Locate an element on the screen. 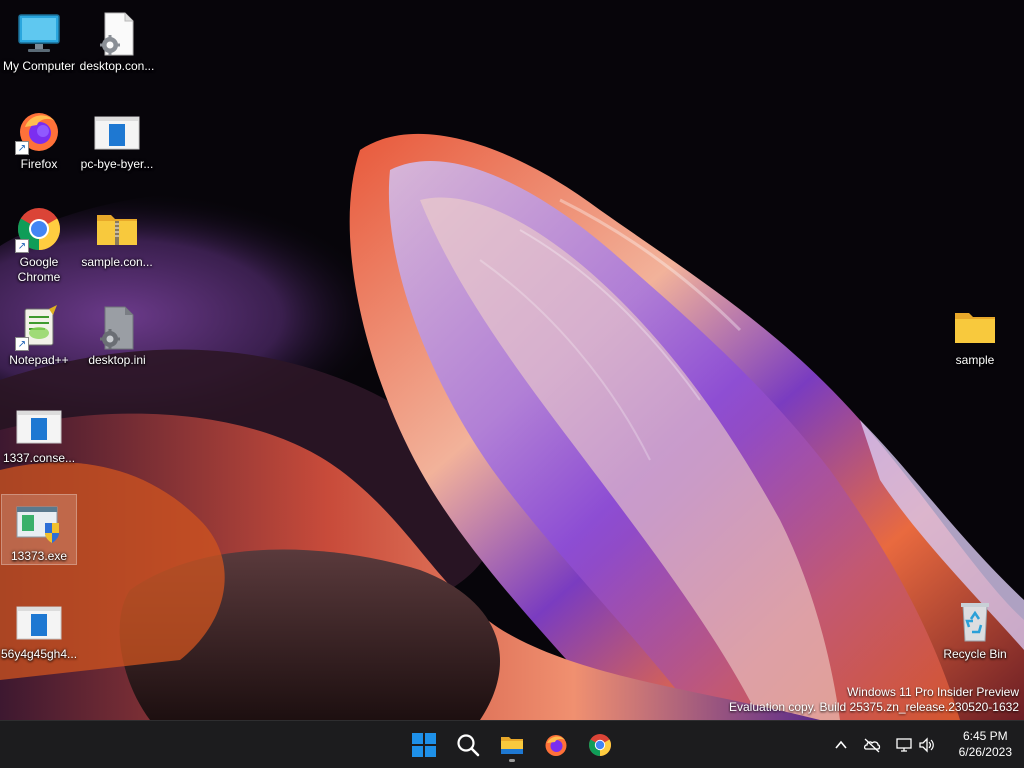 This screenshot has height=768, width=1024. monitor-icon is located at coordinates (39, 33).